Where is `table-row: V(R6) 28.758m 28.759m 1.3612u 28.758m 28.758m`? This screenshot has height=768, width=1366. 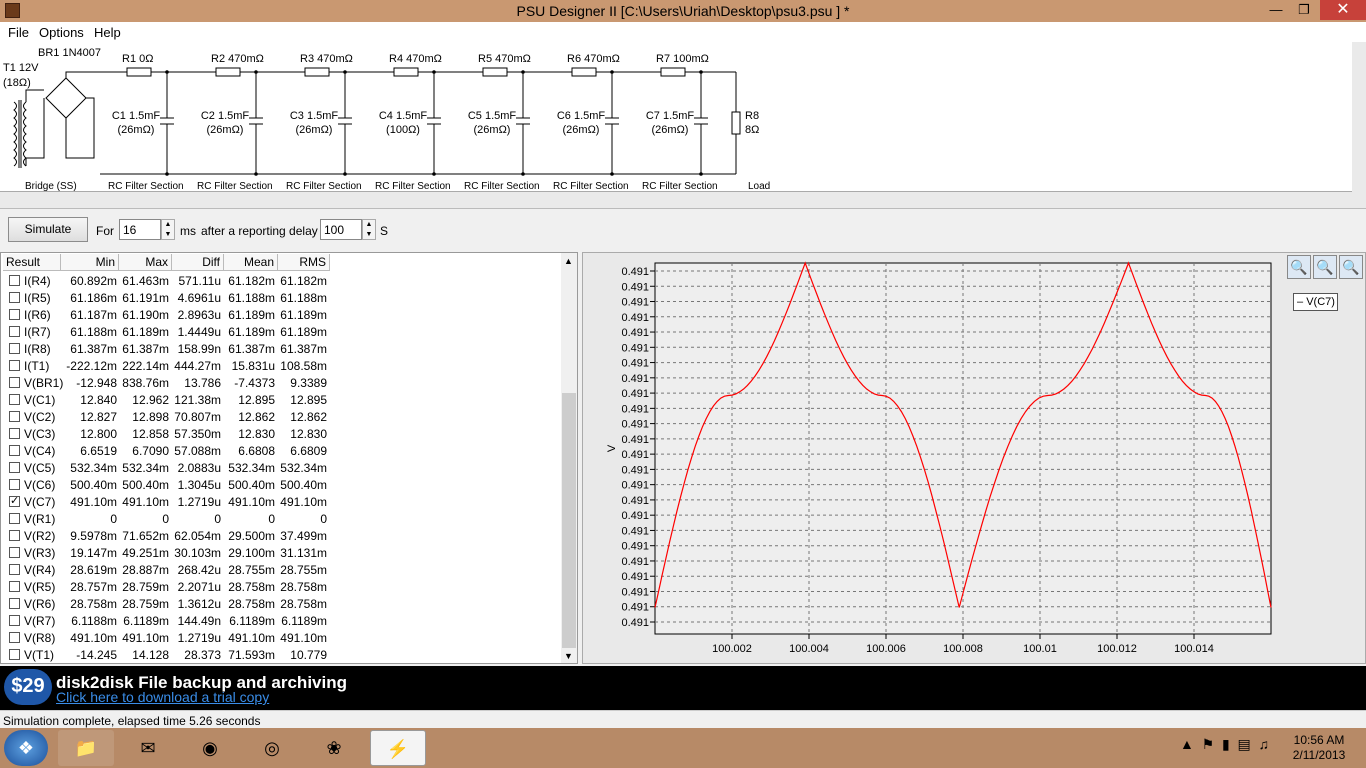
table-row: V(R6) 28.758m 28.759m 1.3612u 28.758m 28.758m is located at coordinates (283, 603).